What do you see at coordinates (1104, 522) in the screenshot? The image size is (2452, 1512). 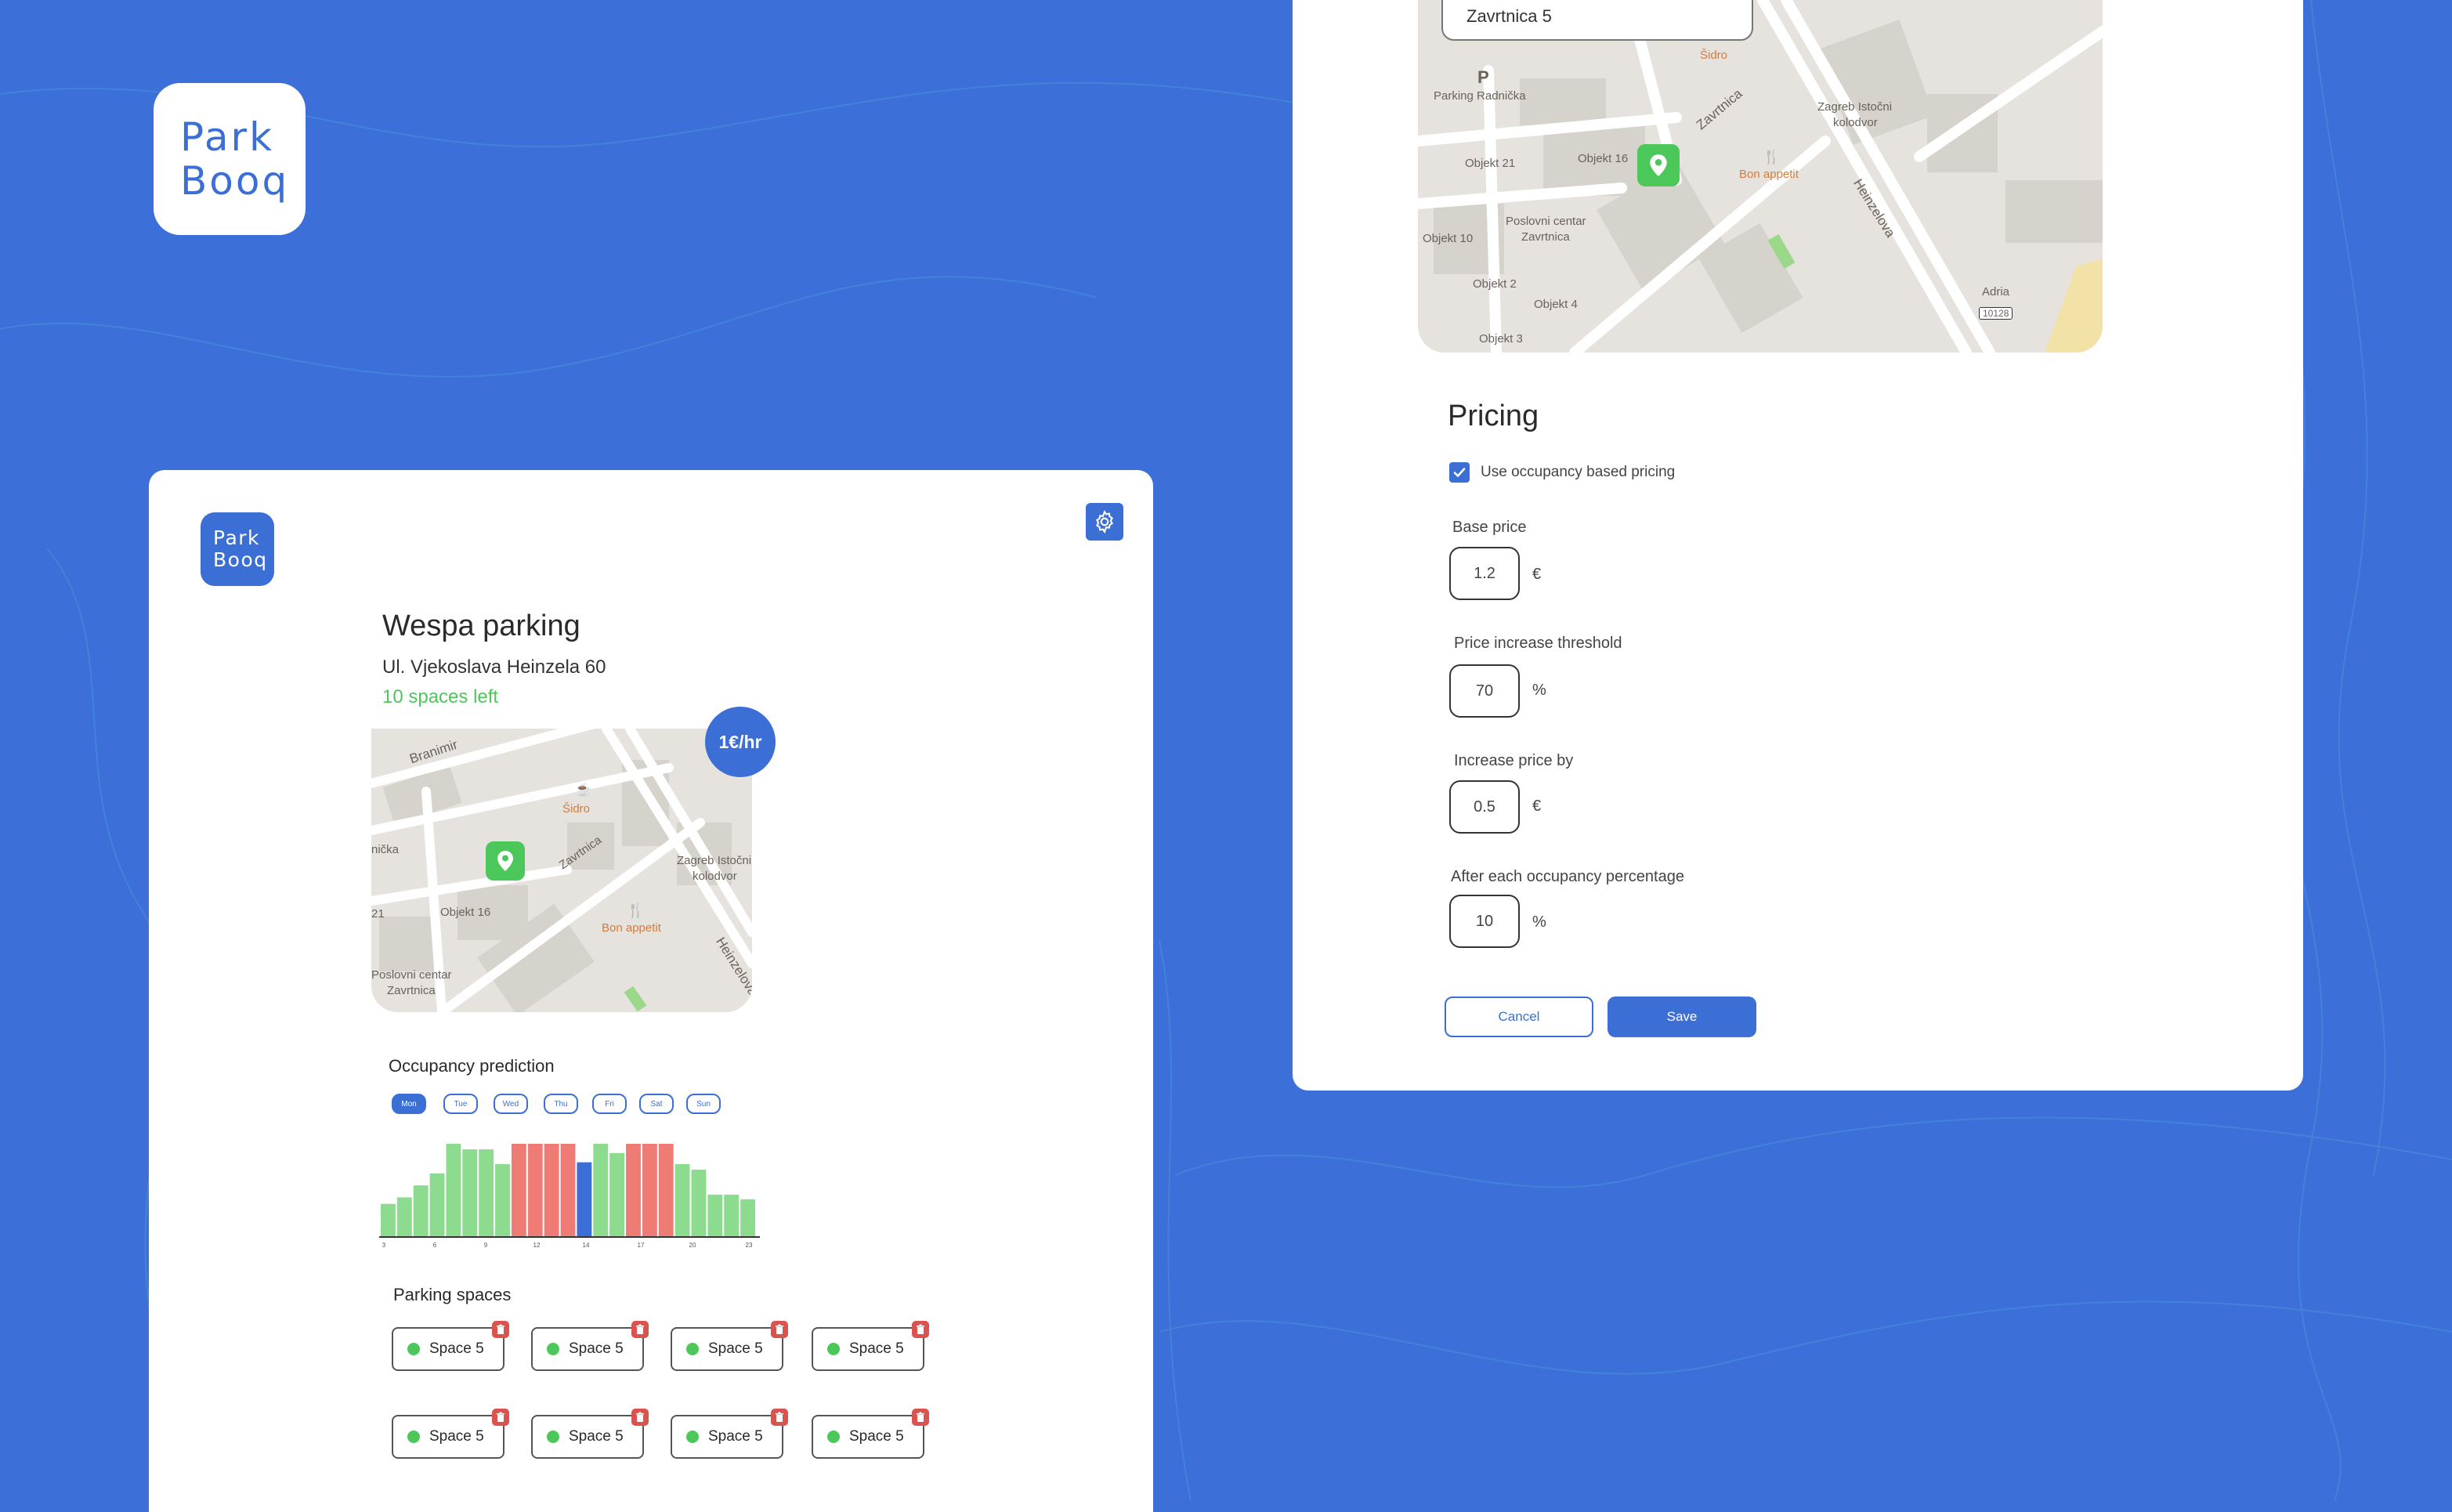 I see `settings-button` at bounding box center [1104, 522].